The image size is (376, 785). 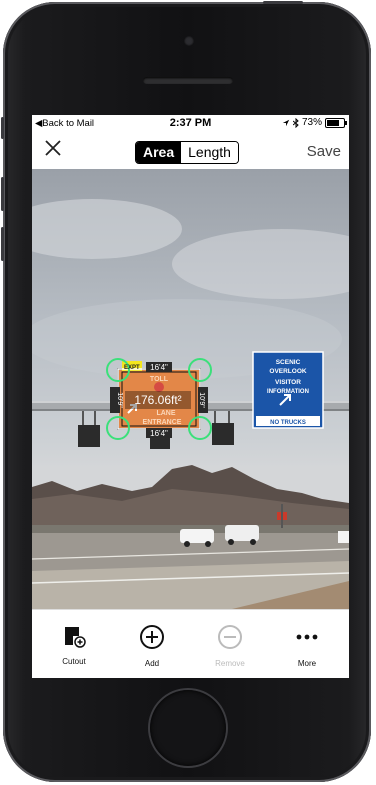 What do you see at coordinates (324, 151) in the screenshot?
I see `save-button: Save` at bounding box center [324, 151].